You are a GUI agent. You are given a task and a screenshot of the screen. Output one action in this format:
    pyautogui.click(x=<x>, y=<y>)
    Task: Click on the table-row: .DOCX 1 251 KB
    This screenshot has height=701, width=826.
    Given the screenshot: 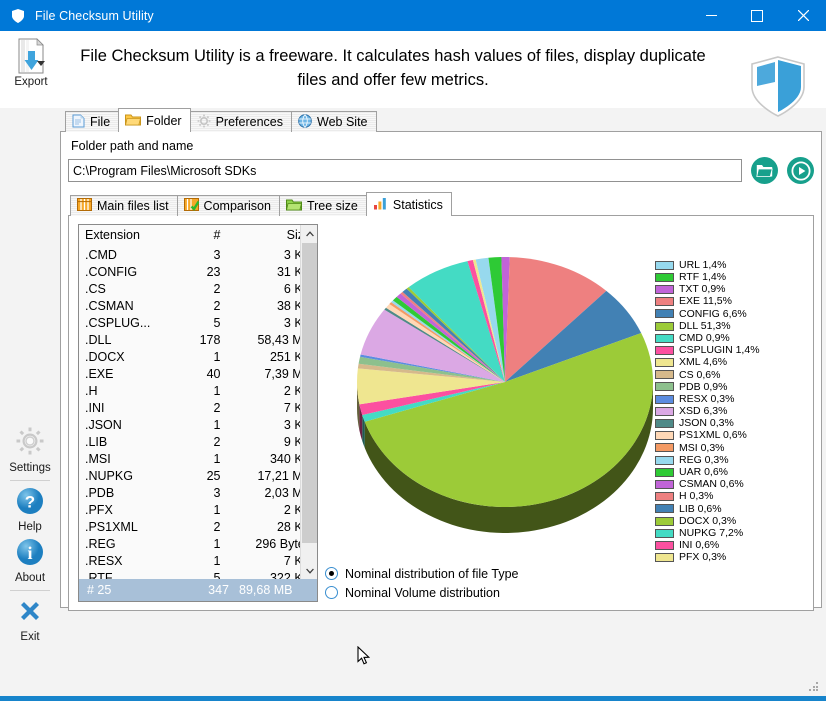 What is the action you would take?
    pyautogui.click(x=198, y=356)
    